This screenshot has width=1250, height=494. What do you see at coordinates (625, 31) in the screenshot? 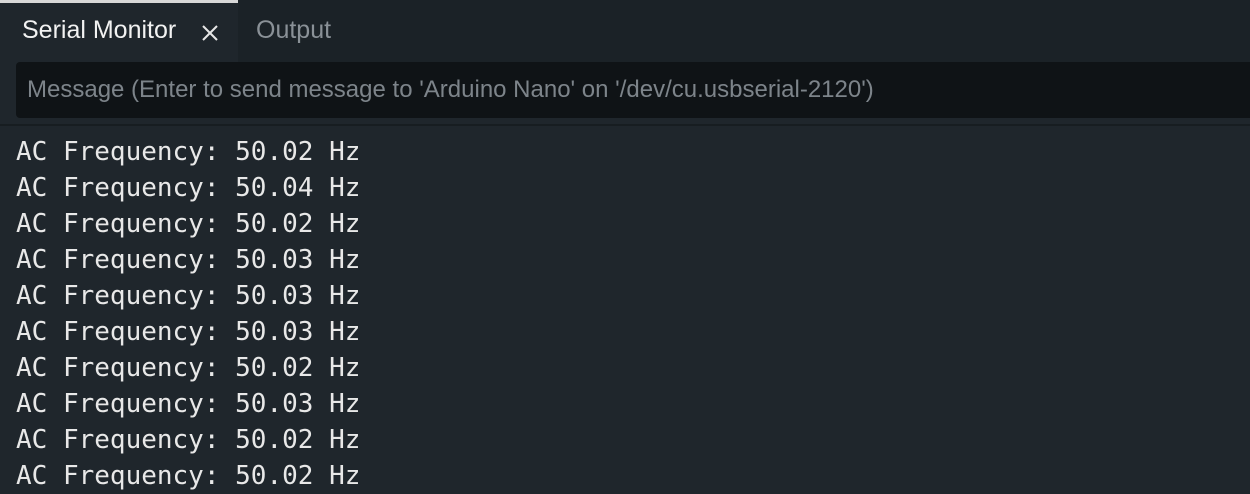
I see `tab-bar: Serial Monitor Output` at bounding box center [625, 31].